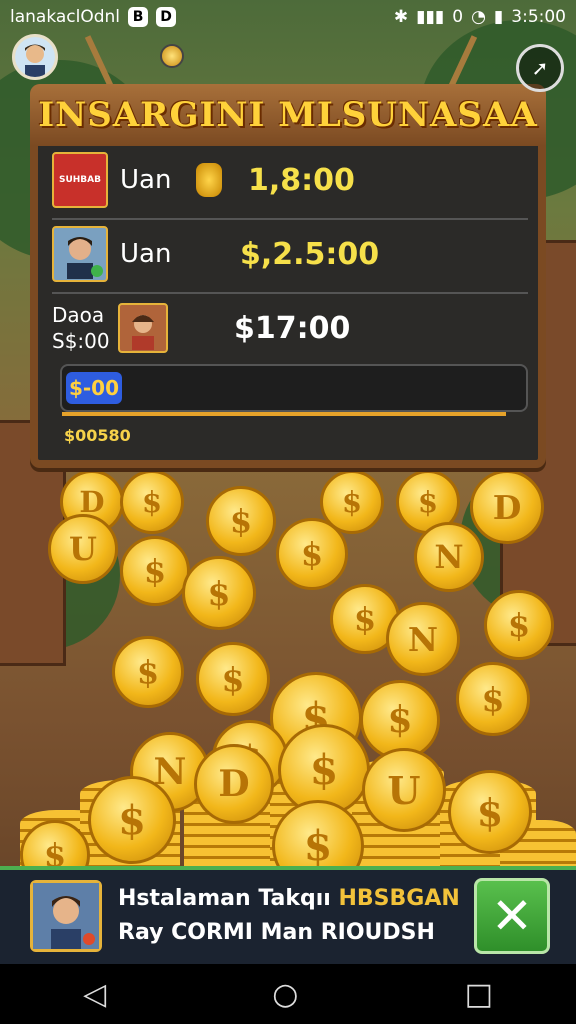 This screenshot has width=576, height=1024. I want to click on thumbnail-label: SUHBAB, so click(79, 180).